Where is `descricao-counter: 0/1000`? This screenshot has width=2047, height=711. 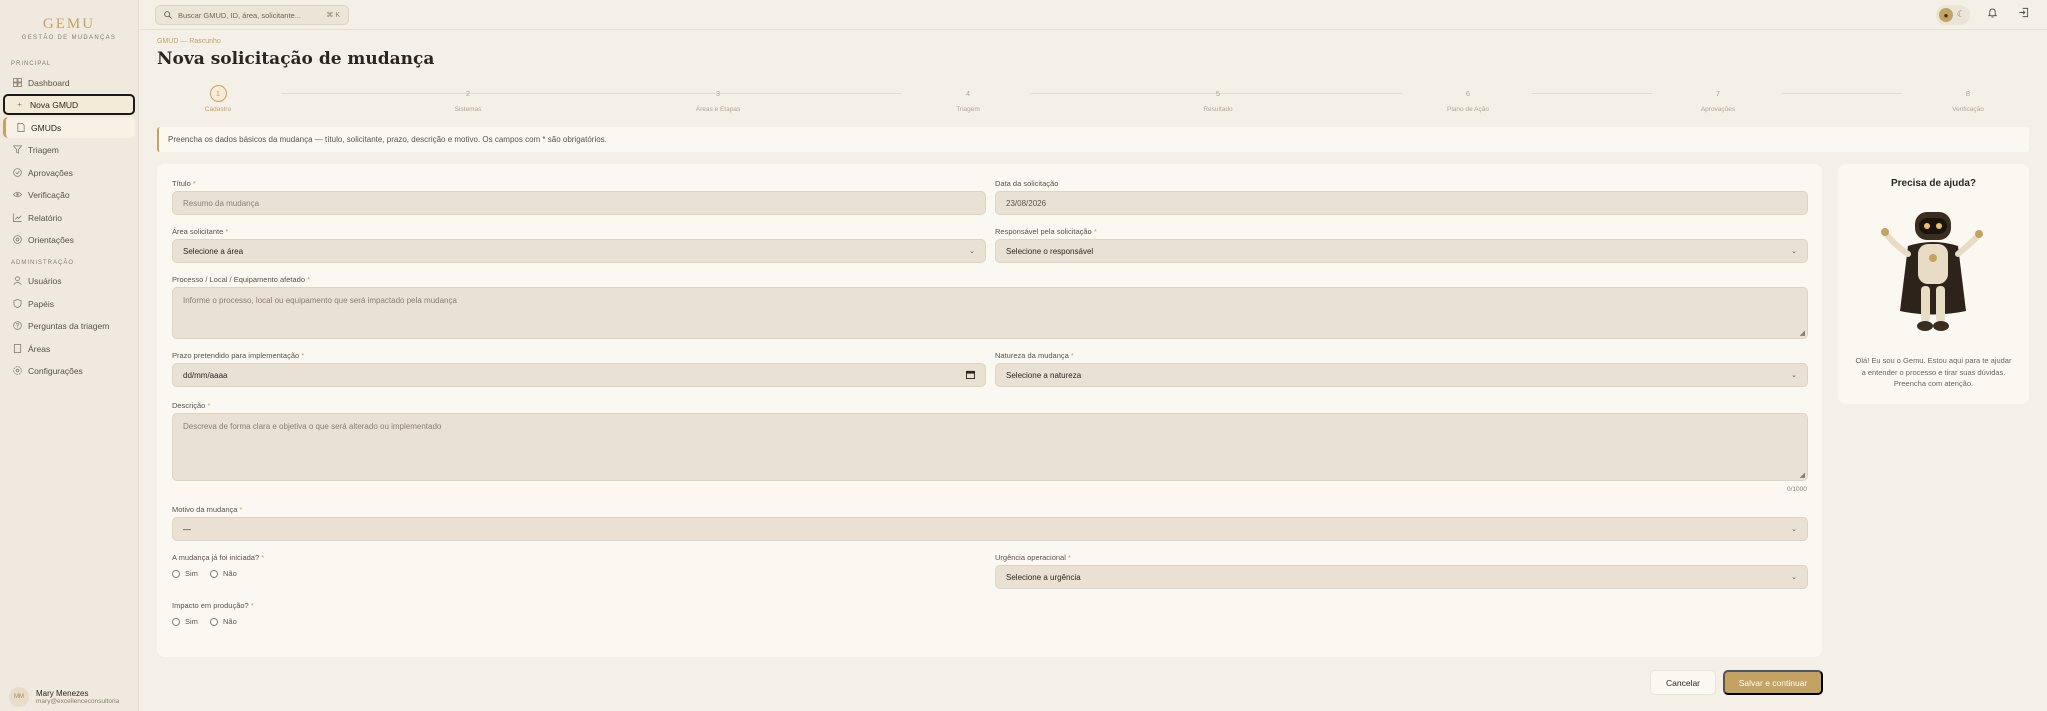
descricao-counter: 0/1000 is located at coordinates (1797, 489).